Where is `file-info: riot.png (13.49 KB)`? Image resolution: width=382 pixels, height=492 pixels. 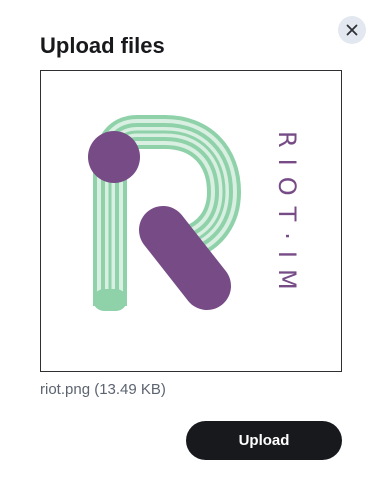 file-info: riot.png (13.49 KB) is located at coordinates (103, 389).